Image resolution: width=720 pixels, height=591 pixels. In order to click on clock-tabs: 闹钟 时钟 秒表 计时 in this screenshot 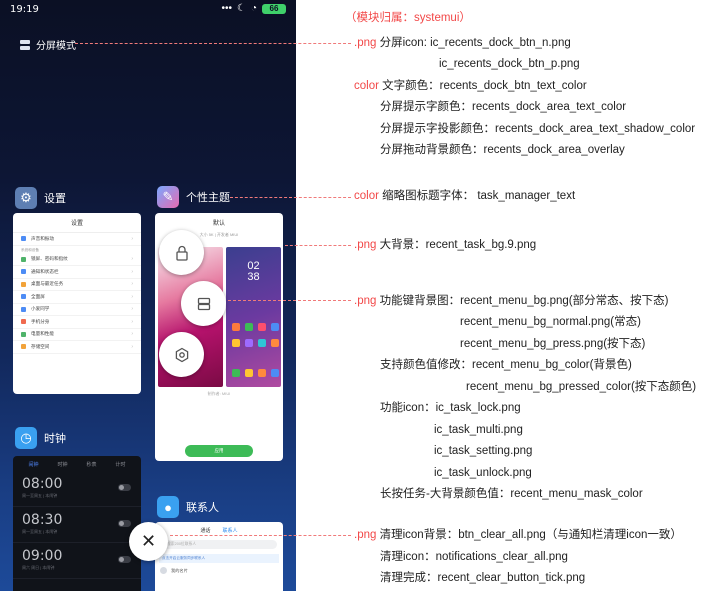, I will do `click(77, 465)`.